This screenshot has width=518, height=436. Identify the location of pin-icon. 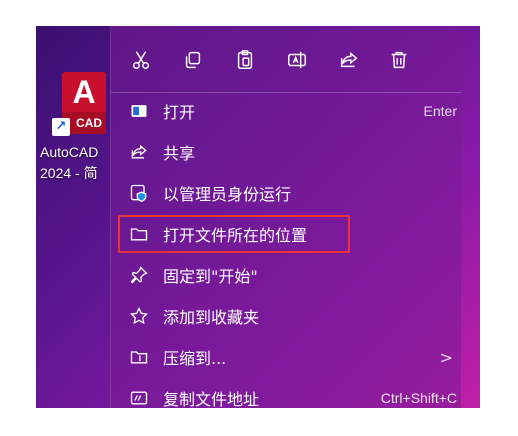
(139, 275).